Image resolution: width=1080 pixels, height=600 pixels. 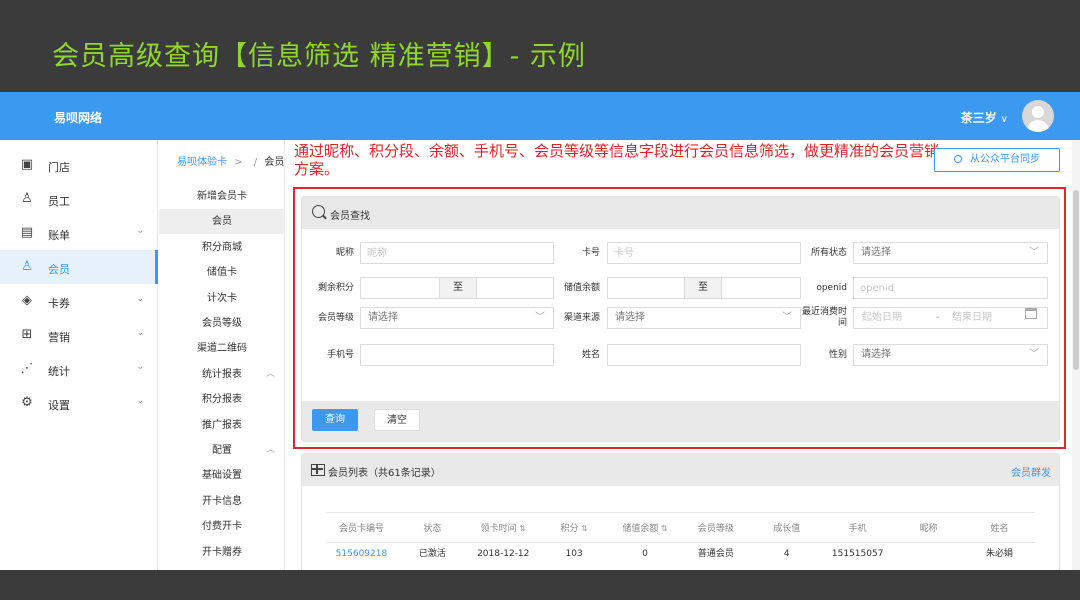 What do you see at coordinates (335, 288) in the screenshot?
I see `points-label: 剩余积分` at bounding box center [335, 288].